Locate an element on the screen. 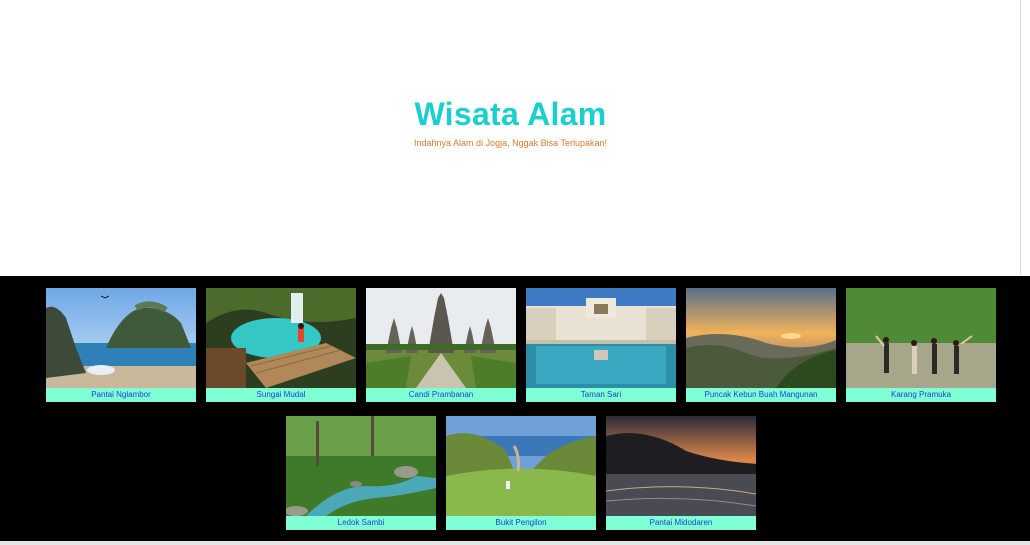  caption-pantai-nglambor: Pantai Nglambor is located at coordinates (121, 395).